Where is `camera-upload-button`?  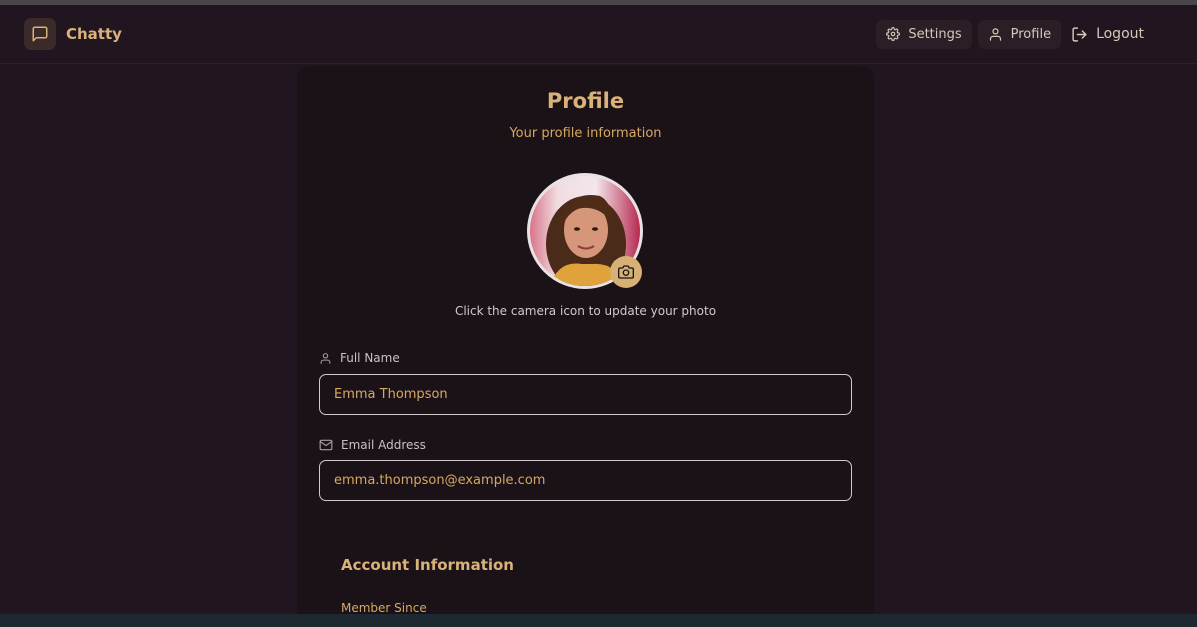
camera-upload-button is located at coordinates (626, 272).